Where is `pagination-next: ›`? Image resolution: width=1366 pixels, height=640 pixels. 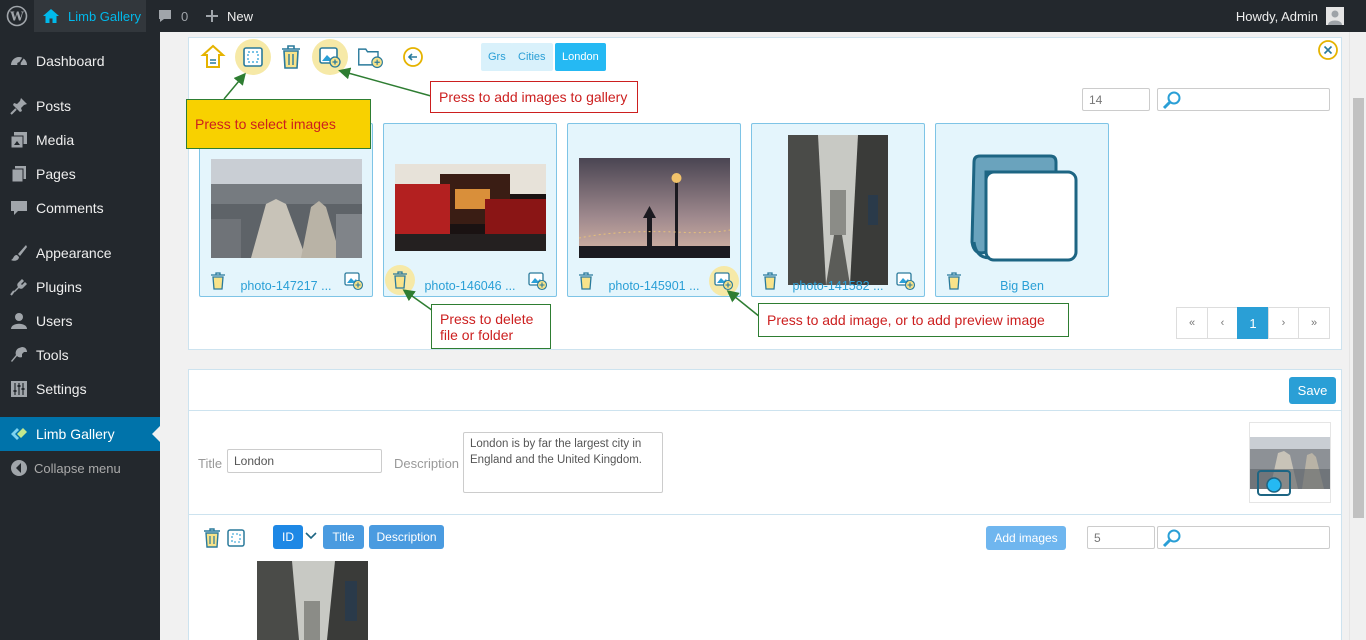 pagination-next: › is located at coordinates (1283, 323).